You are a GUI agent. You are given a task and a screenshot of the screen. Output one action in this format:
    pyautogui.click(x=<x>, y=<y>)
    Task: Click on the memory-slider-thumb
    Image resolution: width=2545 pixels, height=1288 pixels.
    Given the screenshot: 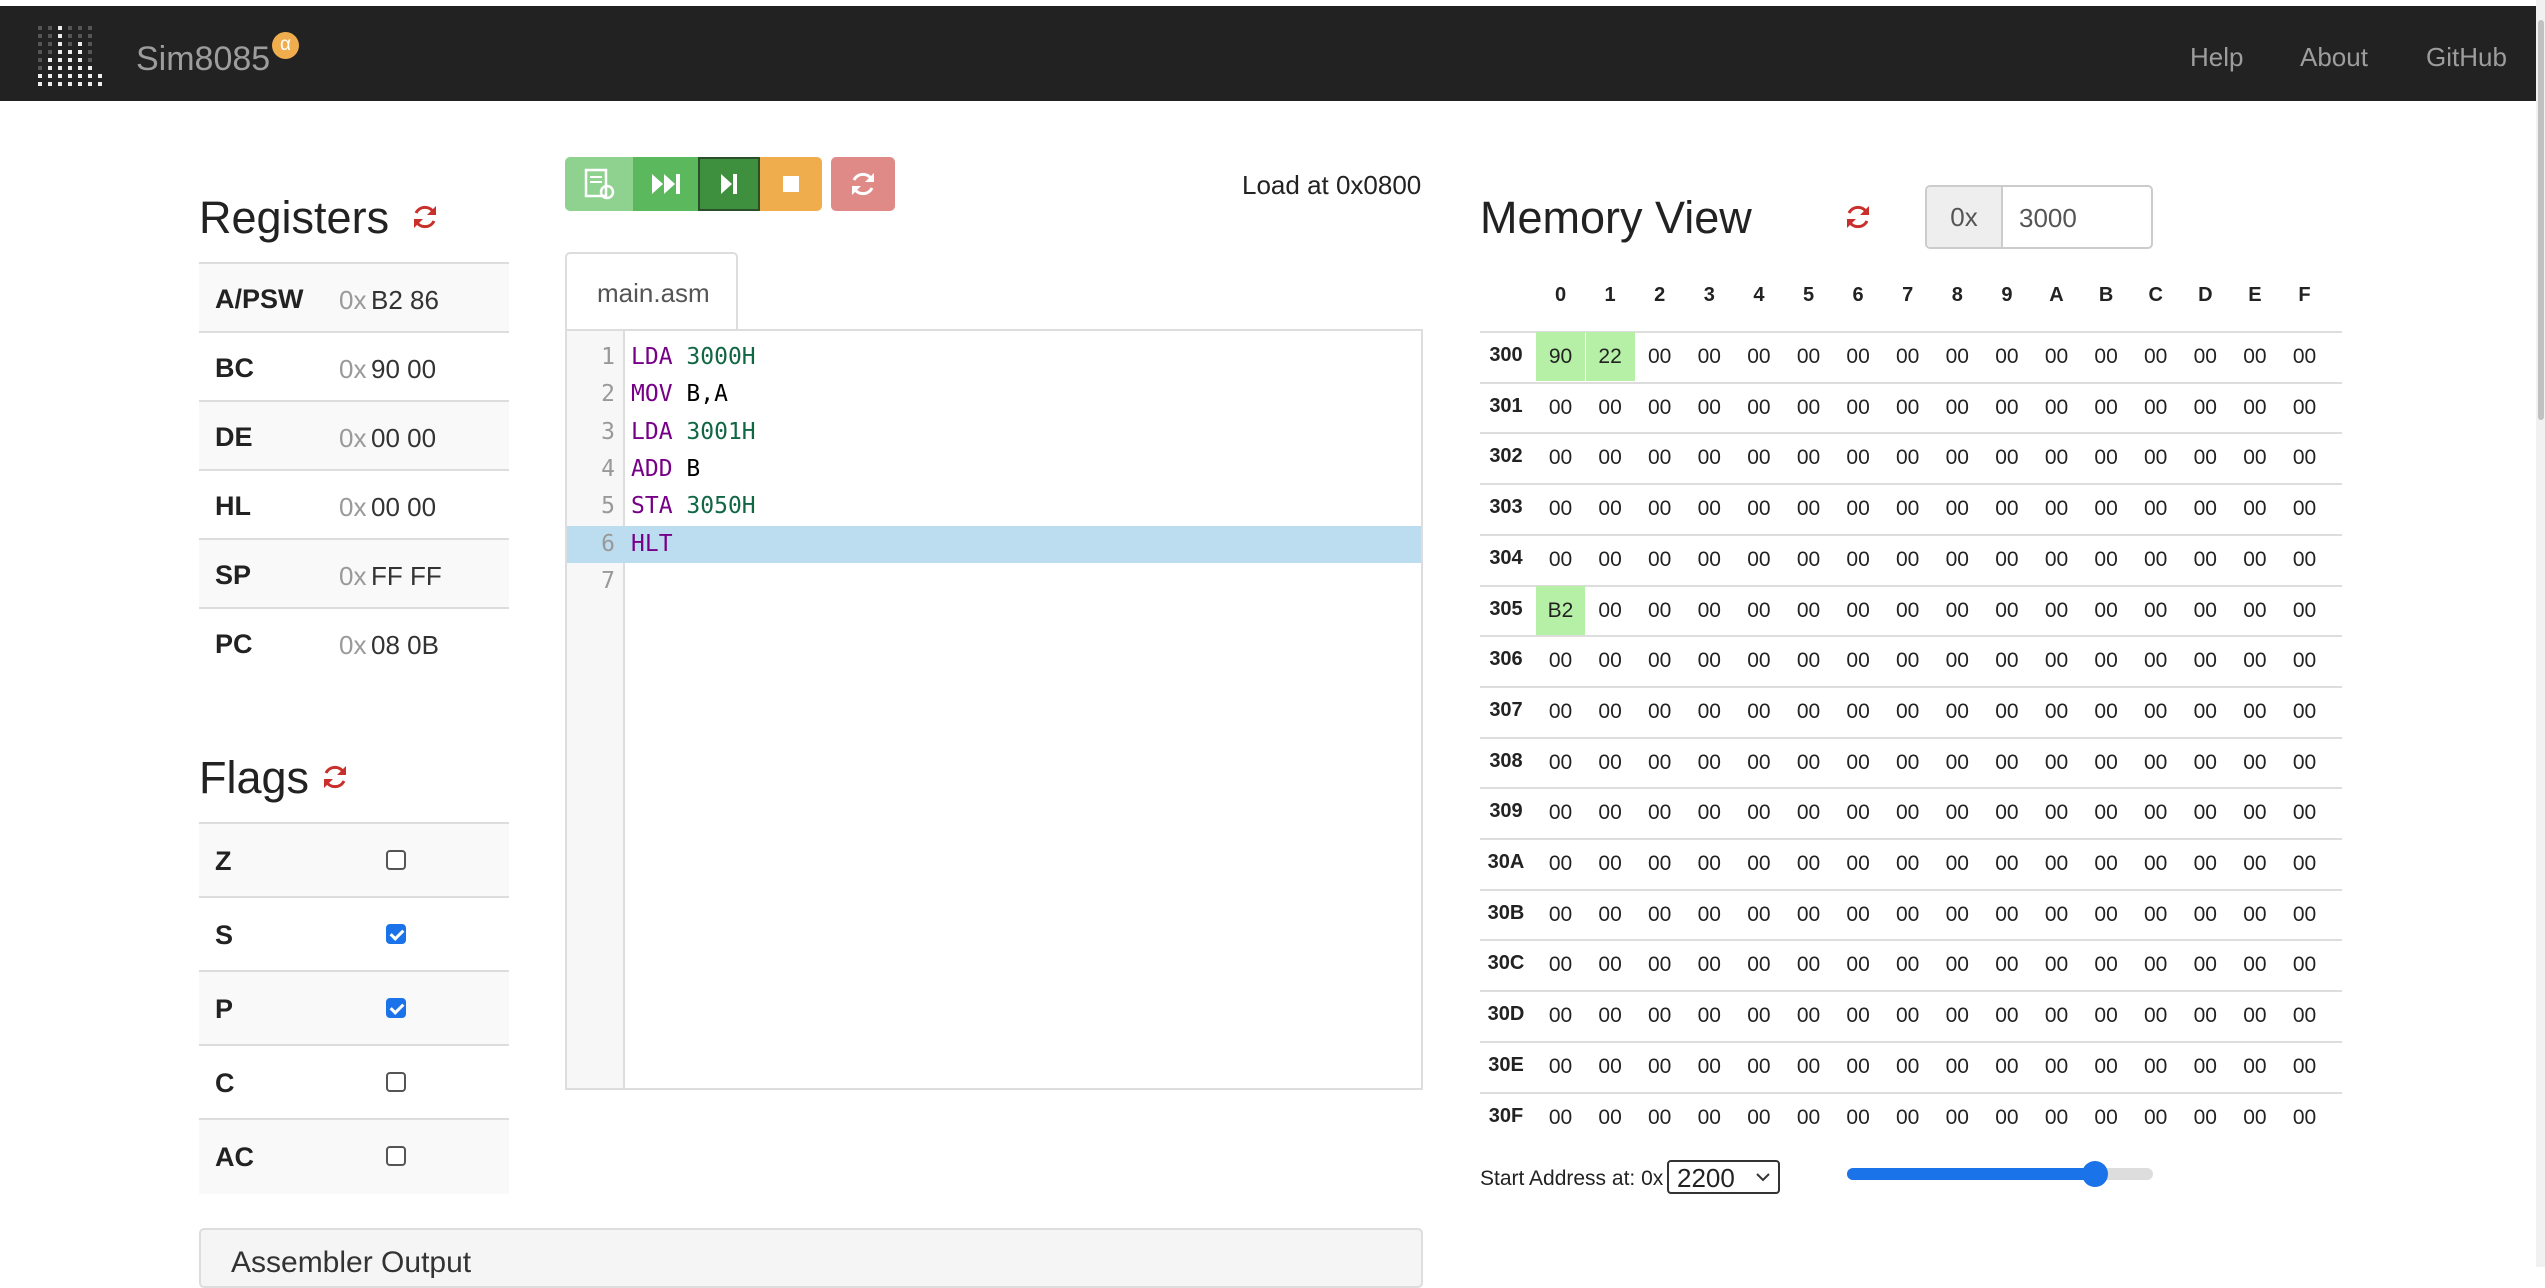 What is the action you would take?
    pyautogui.click(x=2094, y=1174)
    